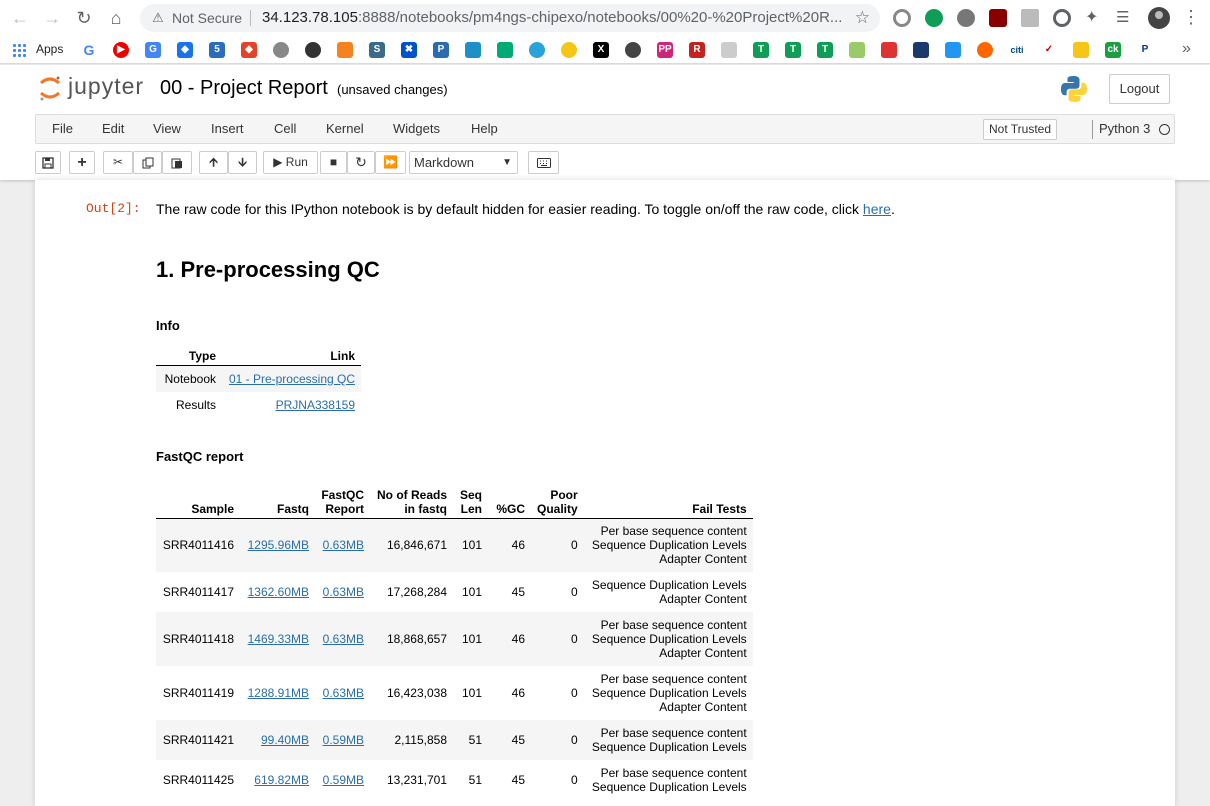  Describe the element at coordinates (1159, 18) in the screenshot. I see `profile-avatar` at that location.